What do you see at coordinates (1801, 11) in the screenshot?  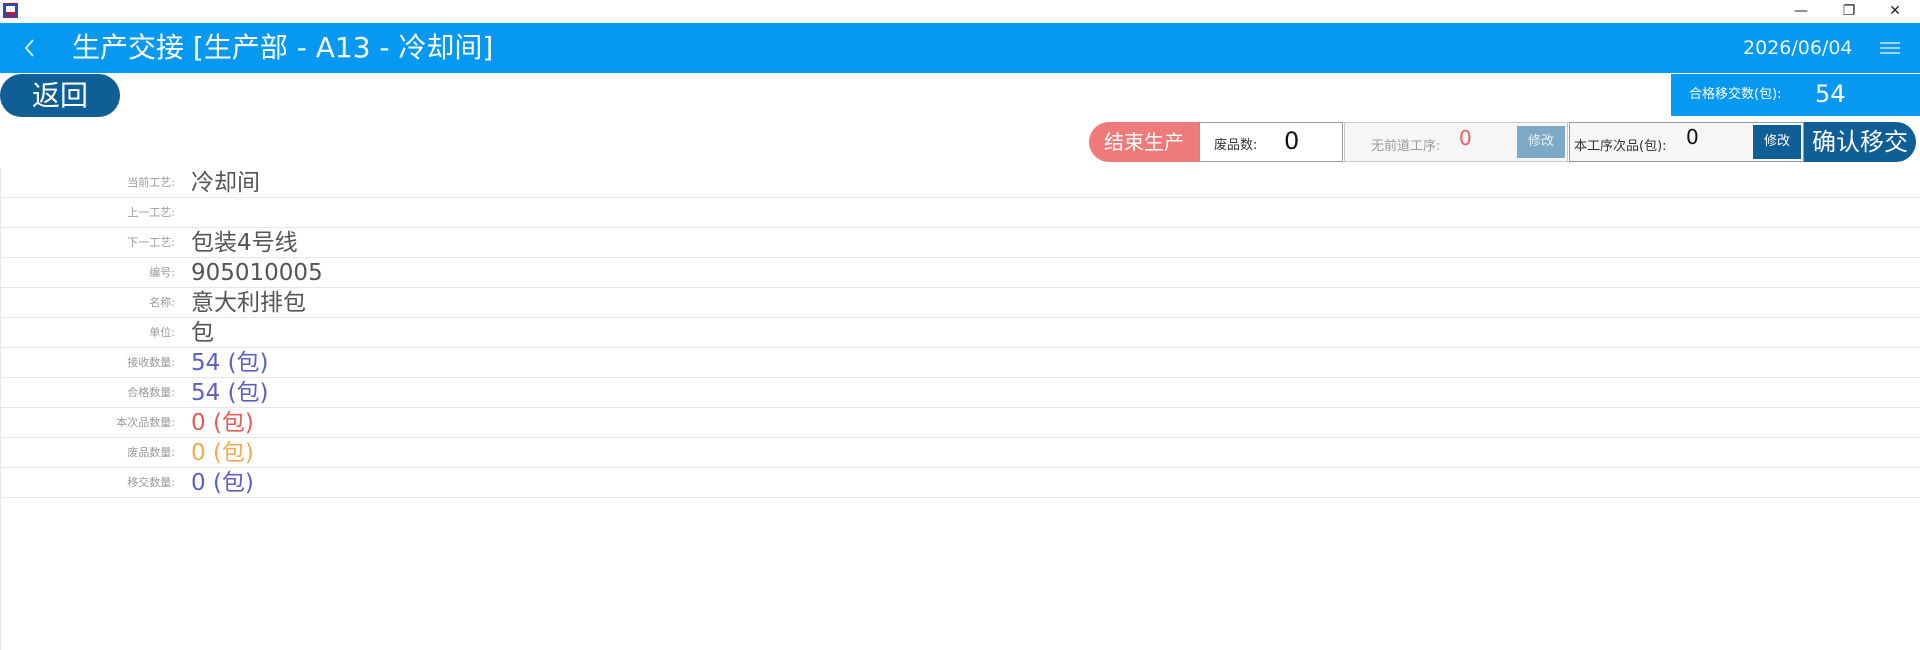 I see `minimize-icon: —` at bounding box center [1801, 11].